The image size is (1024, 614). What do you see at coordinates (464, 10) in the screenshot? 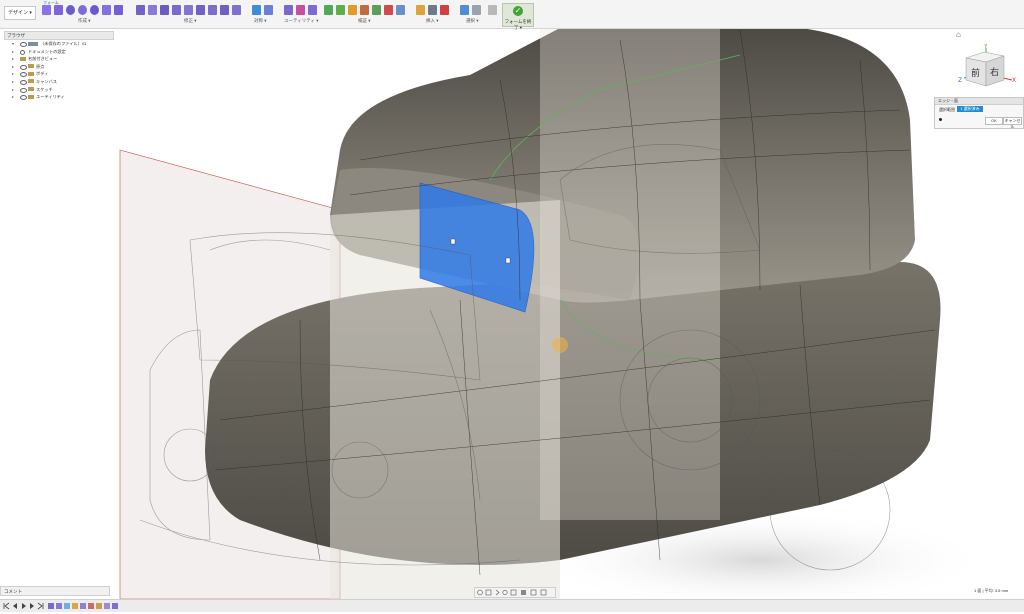
I see `select-tool-icon` at bounding box center [464, 10].